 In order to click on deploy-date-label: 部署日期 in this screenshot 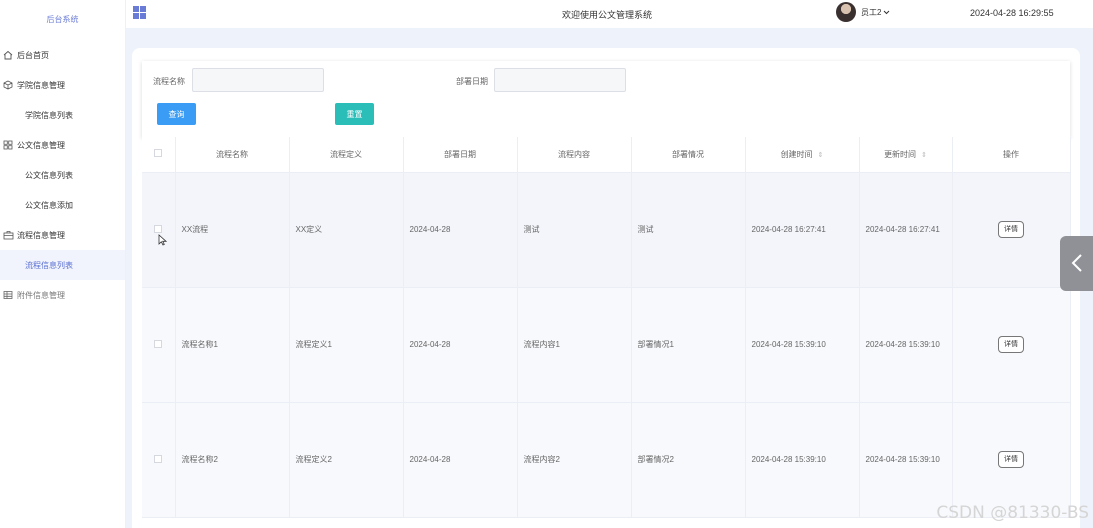, I will do `click(472, 81)`.